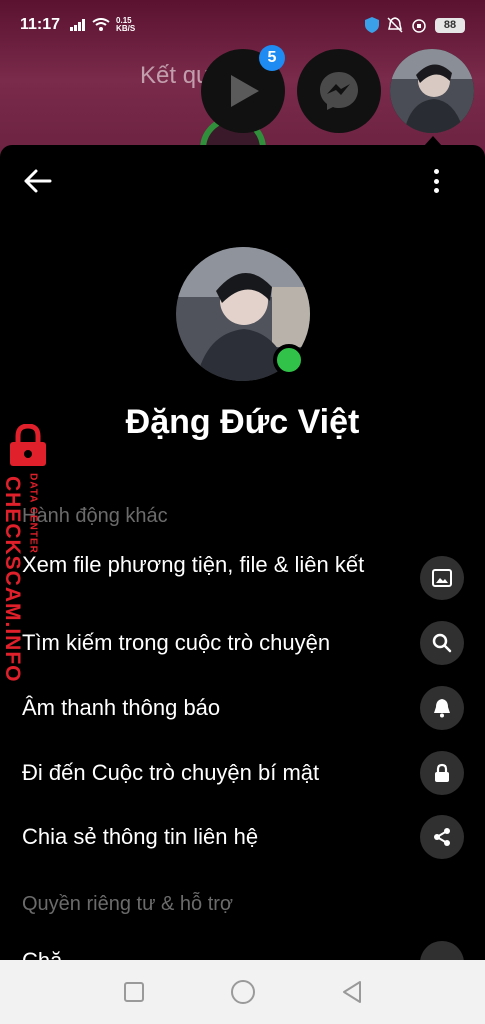  What do you see at coordinates (442, 643) in the screenshot?
I see `search-icon` at bounding box center [442, 643].